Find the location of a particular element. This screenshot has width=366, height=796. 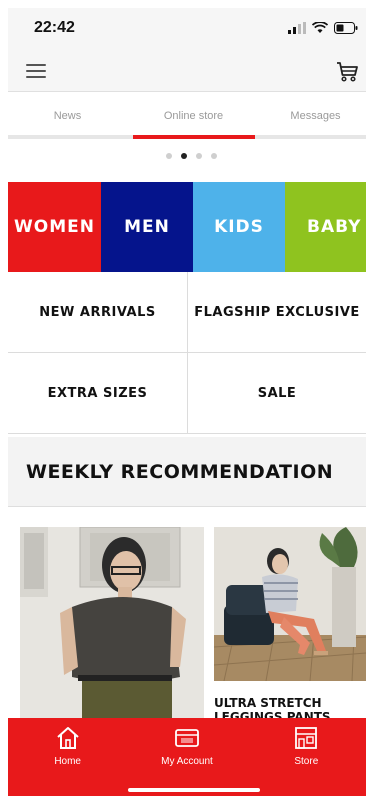

nav-my-account: My Account is located at coordinates (186, 757).